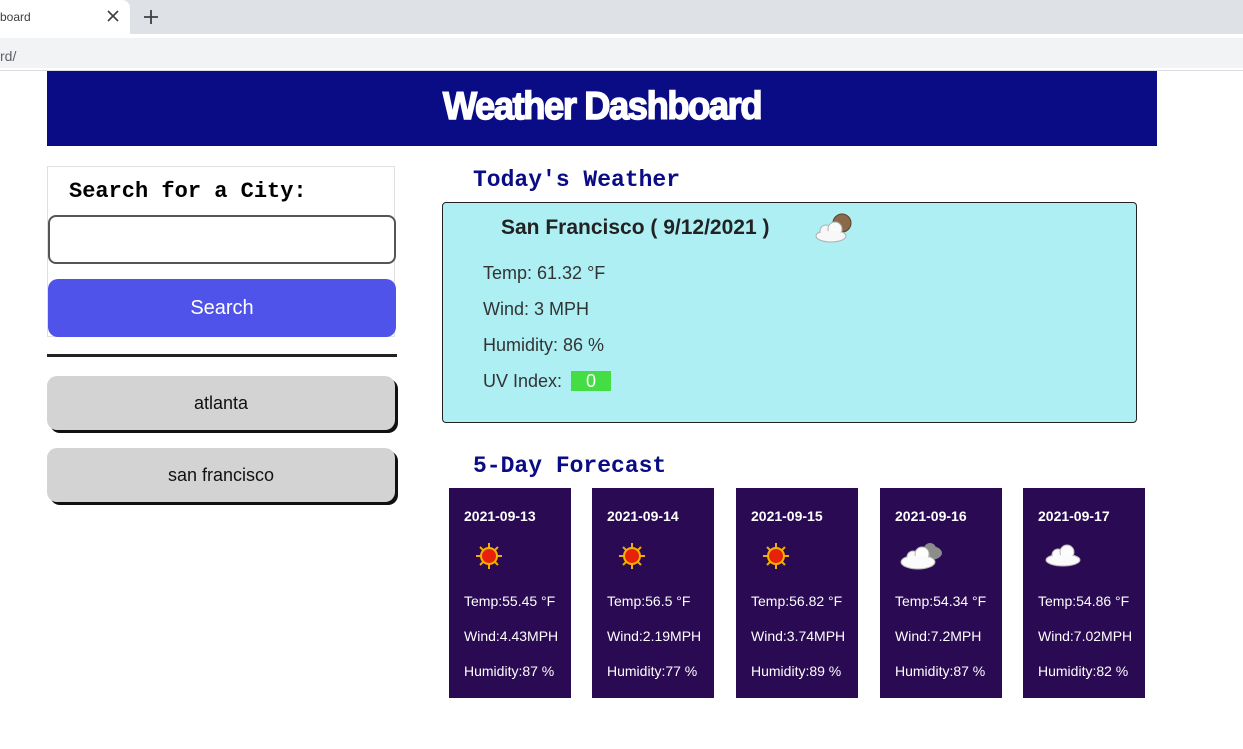  I want to click on today-temp: Temp: 61.32 °F, so click(544, 273).